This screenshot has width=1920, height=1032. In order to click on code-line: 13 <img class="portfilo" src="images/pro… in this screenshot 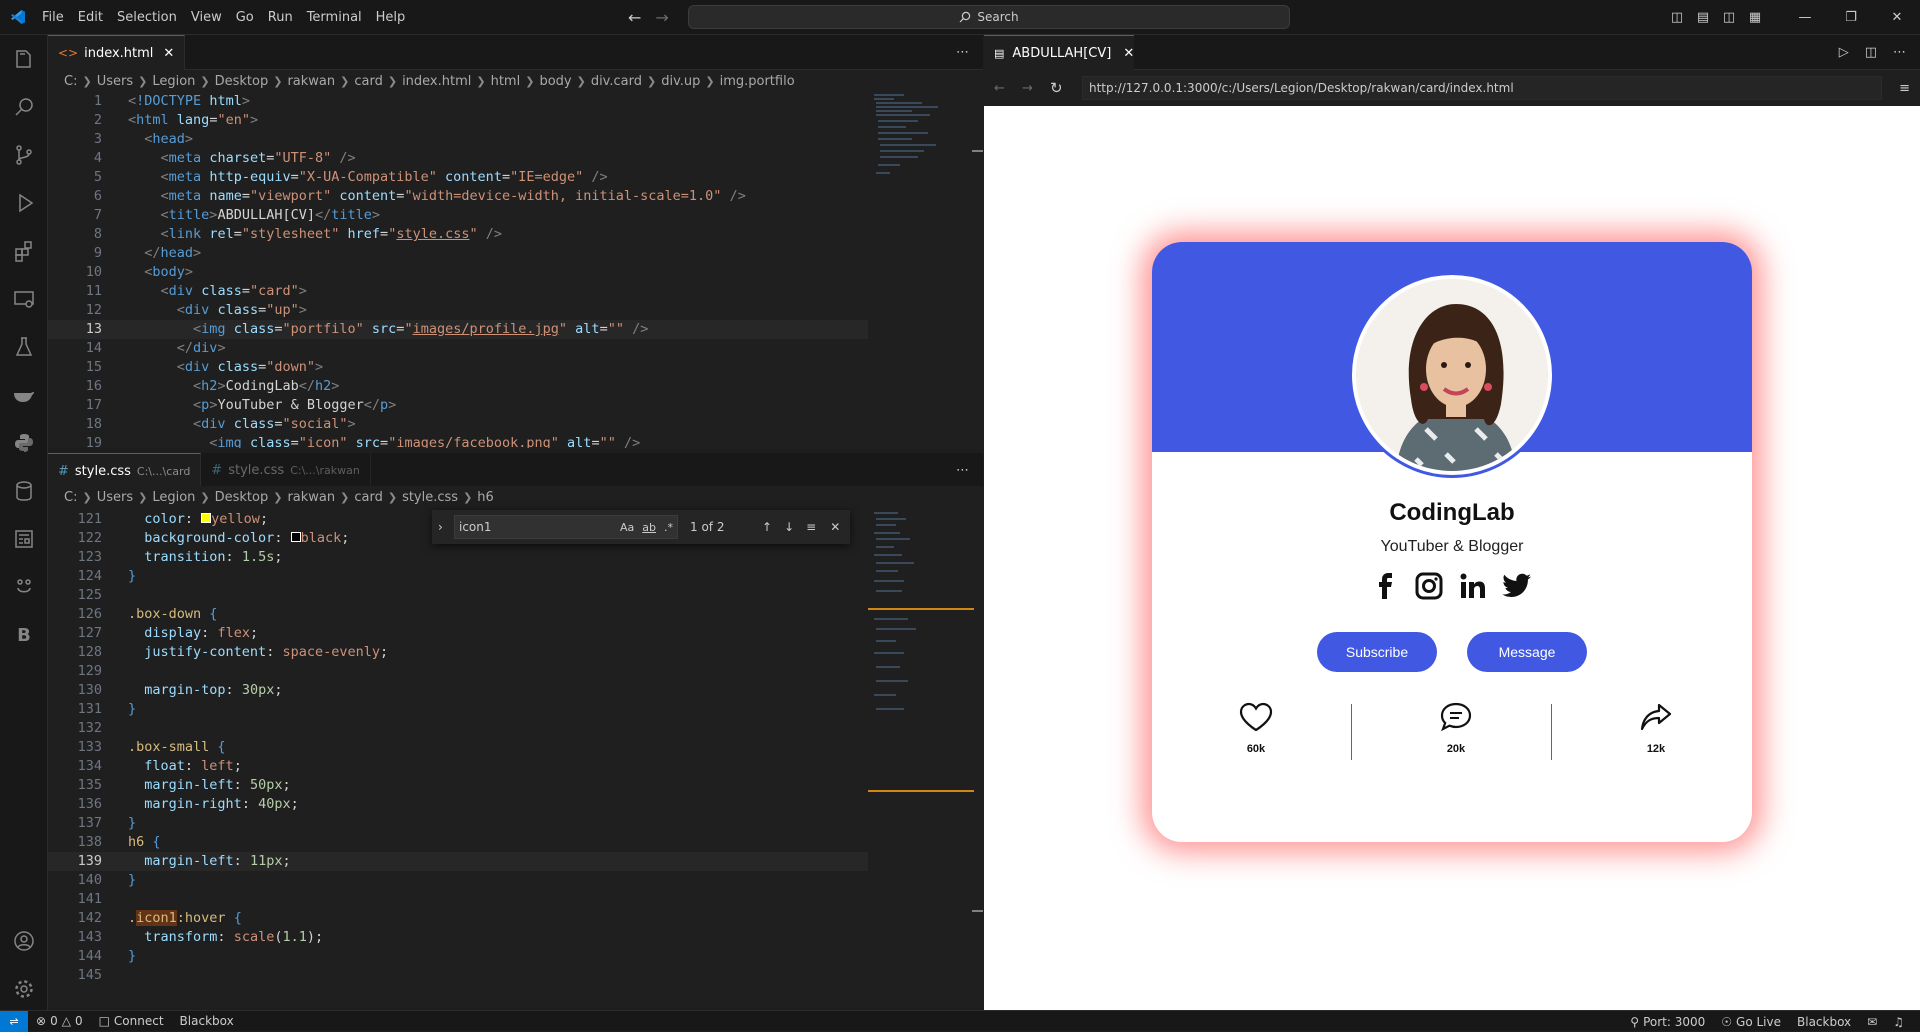, I will do `click(458, 329)`.